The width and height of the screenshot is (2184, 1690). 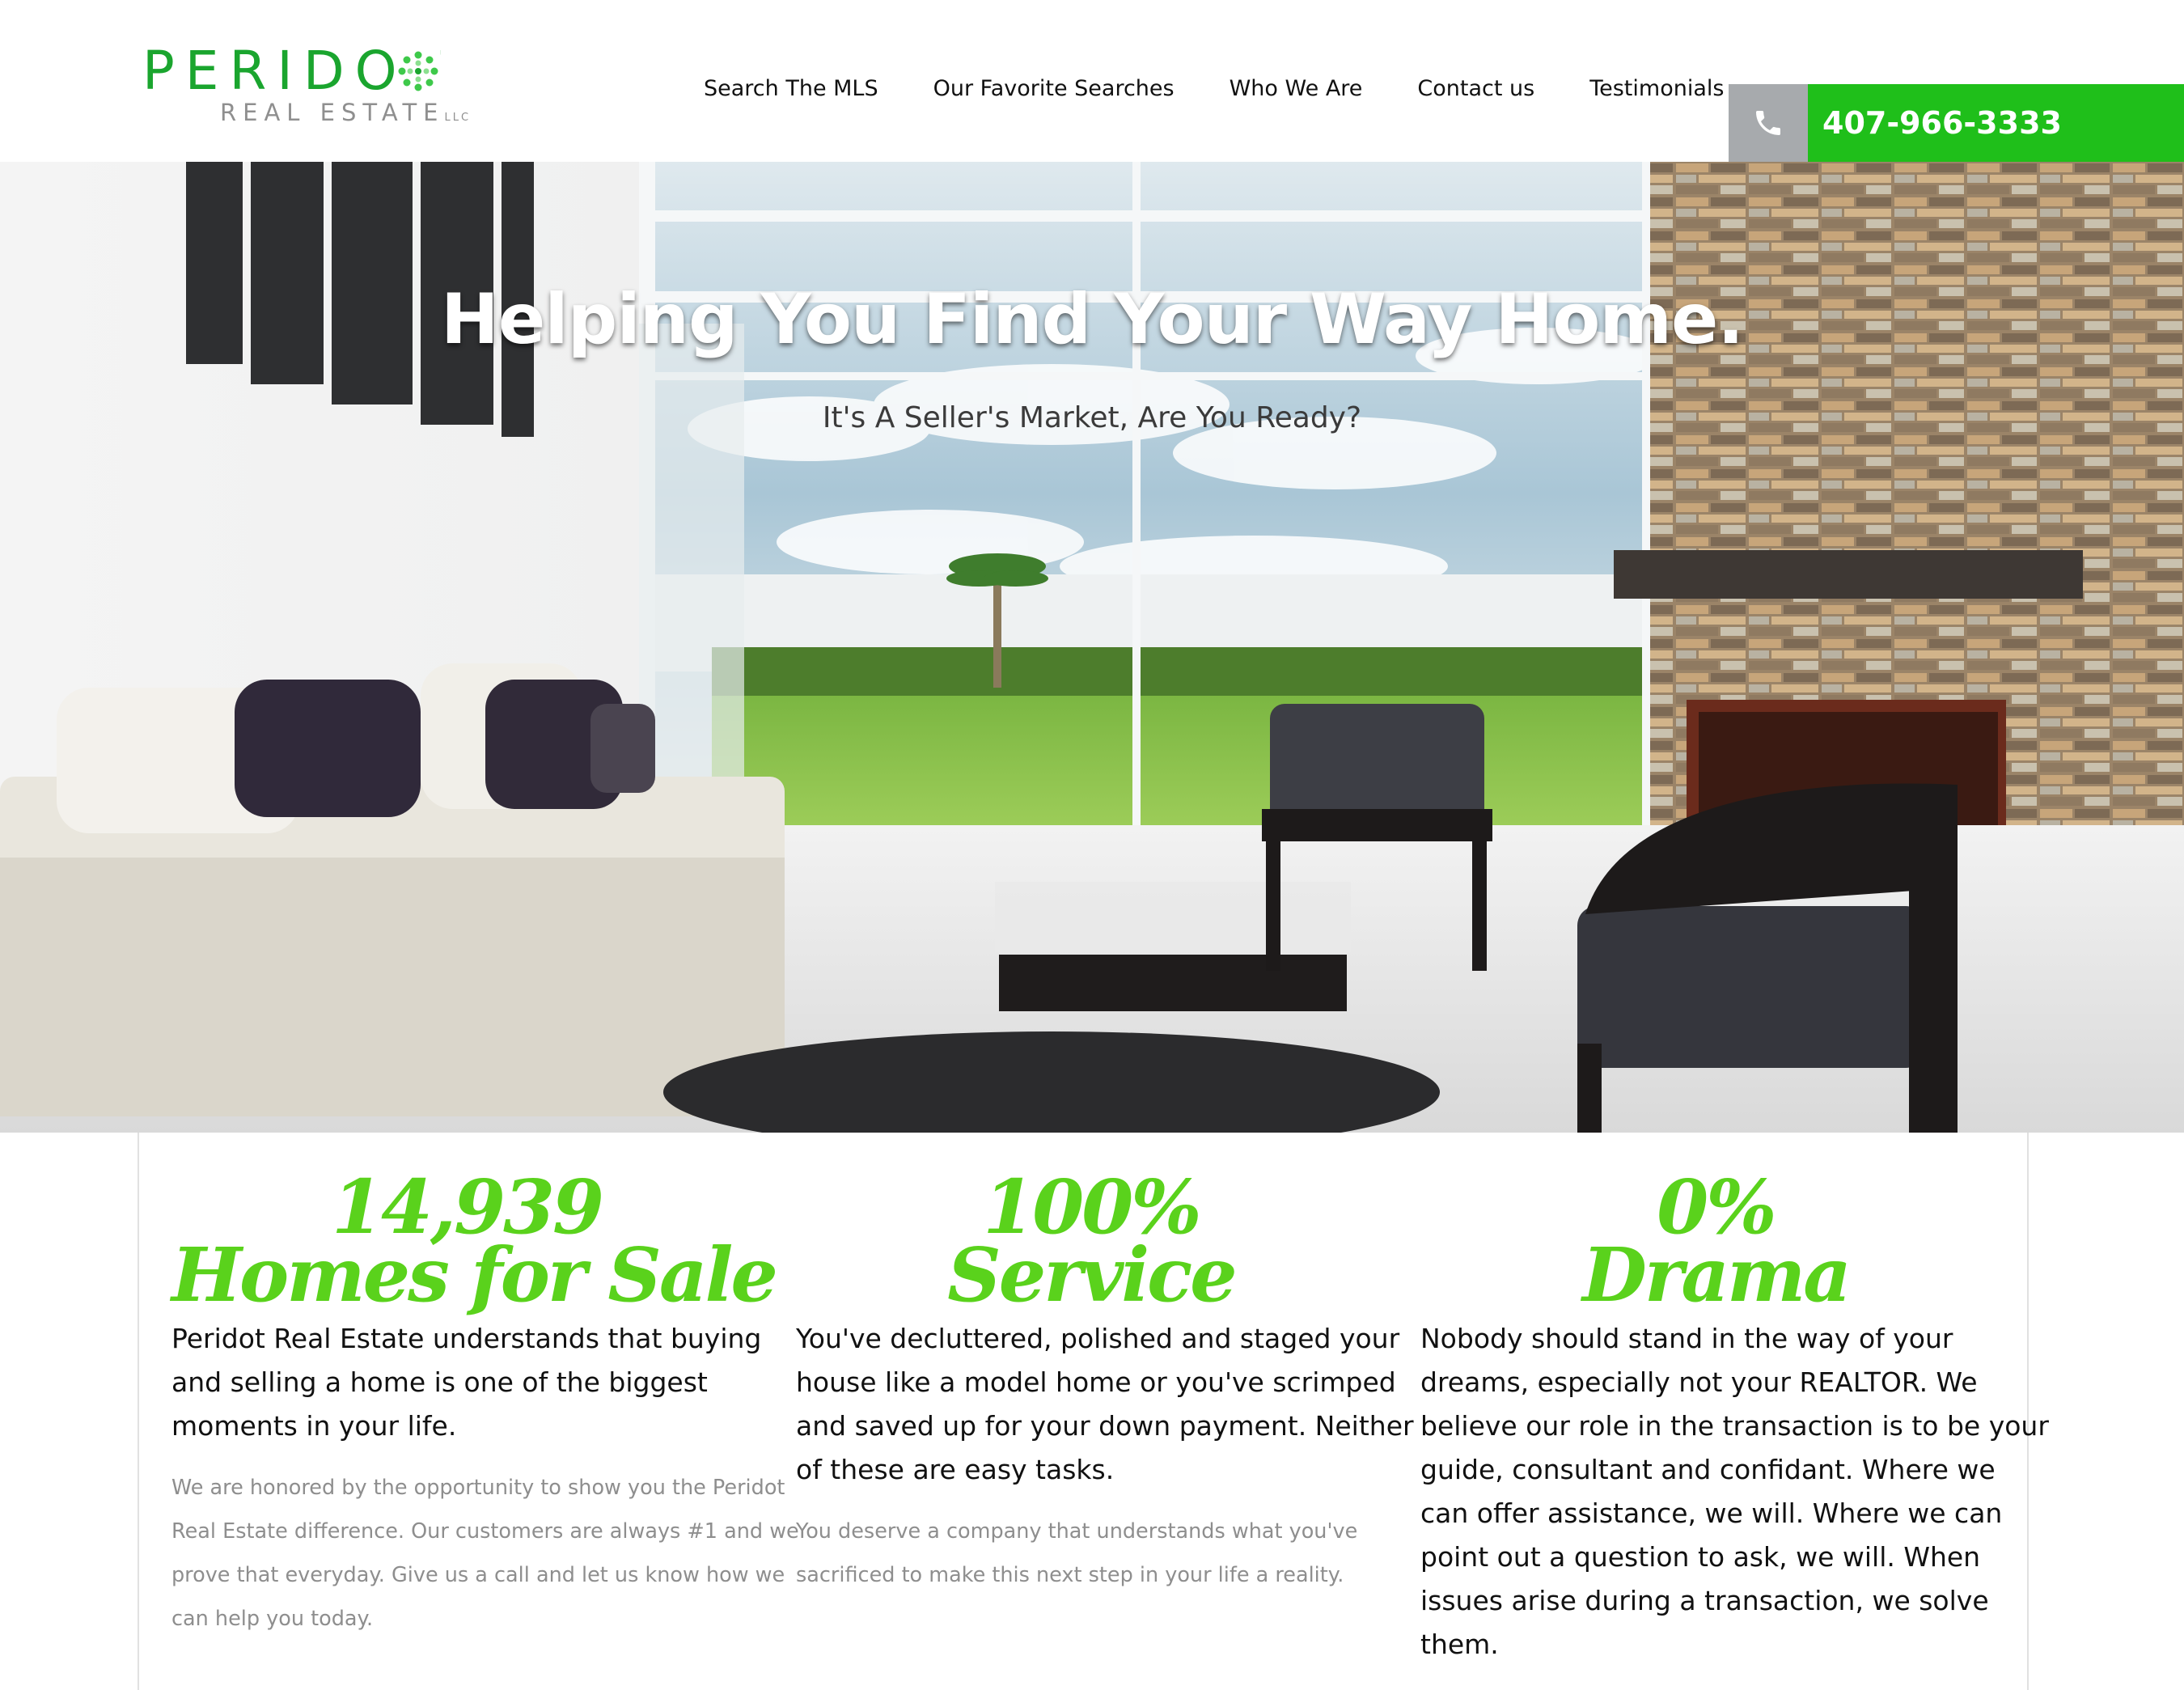 I want to click on feature-caption: Homes for Sale, so click(x=474, y=1275).